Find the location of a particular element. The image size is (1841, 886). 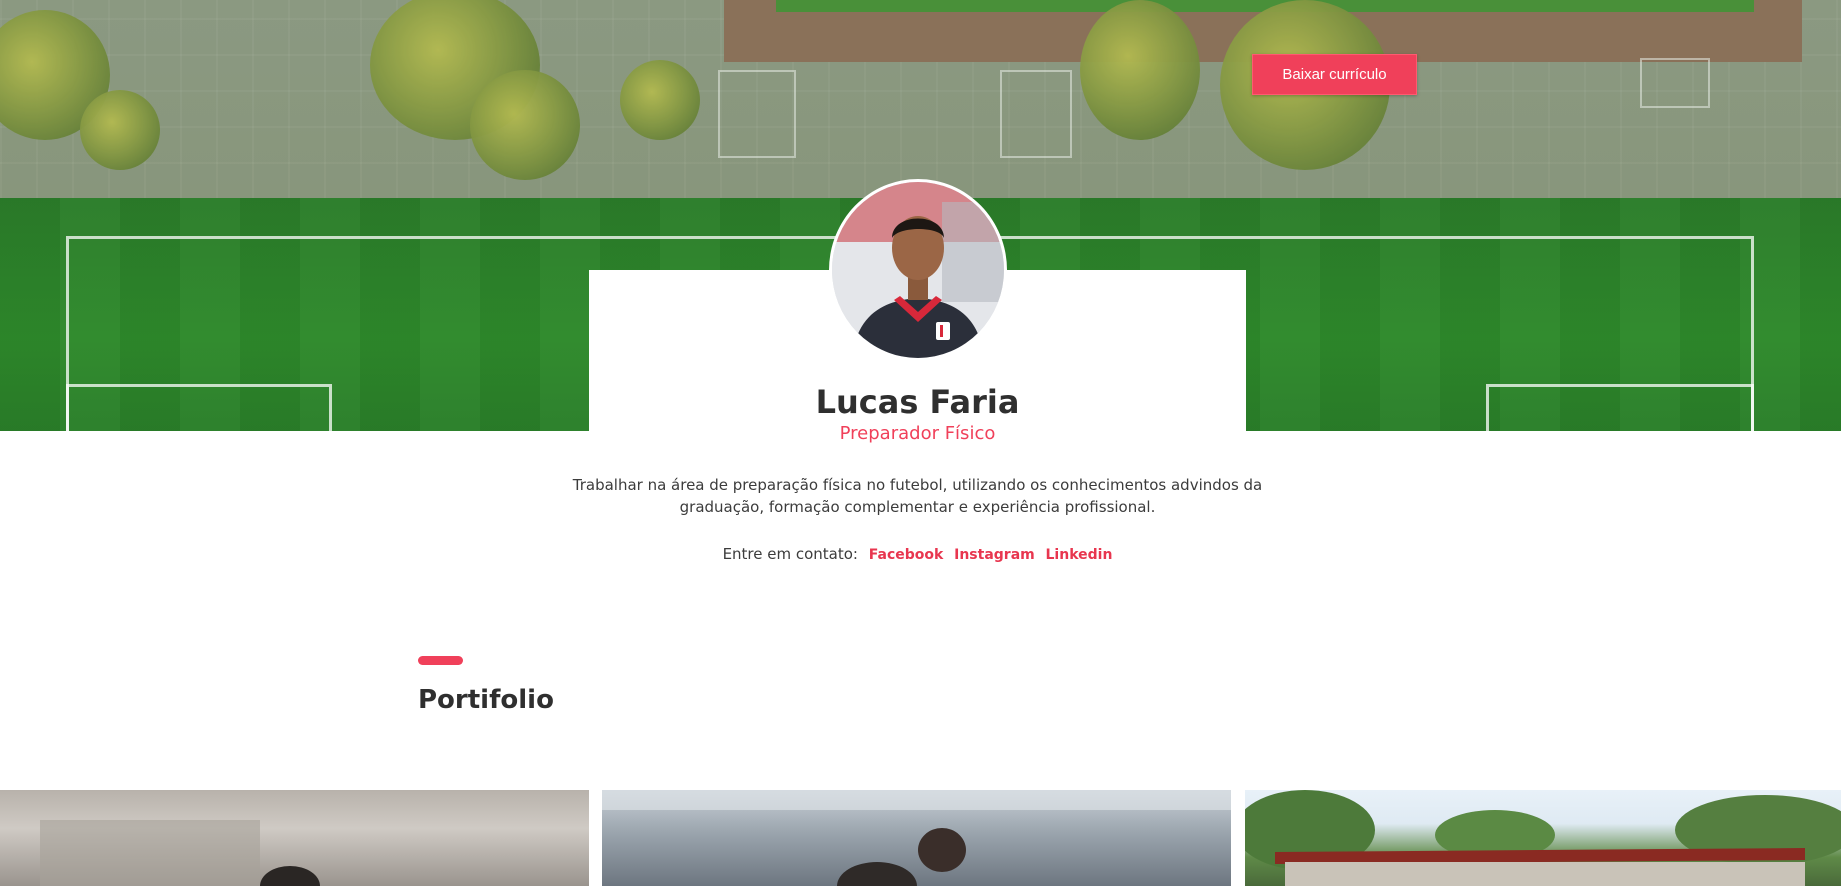

field-penalty-box-left is located at coordinates (199, 407).